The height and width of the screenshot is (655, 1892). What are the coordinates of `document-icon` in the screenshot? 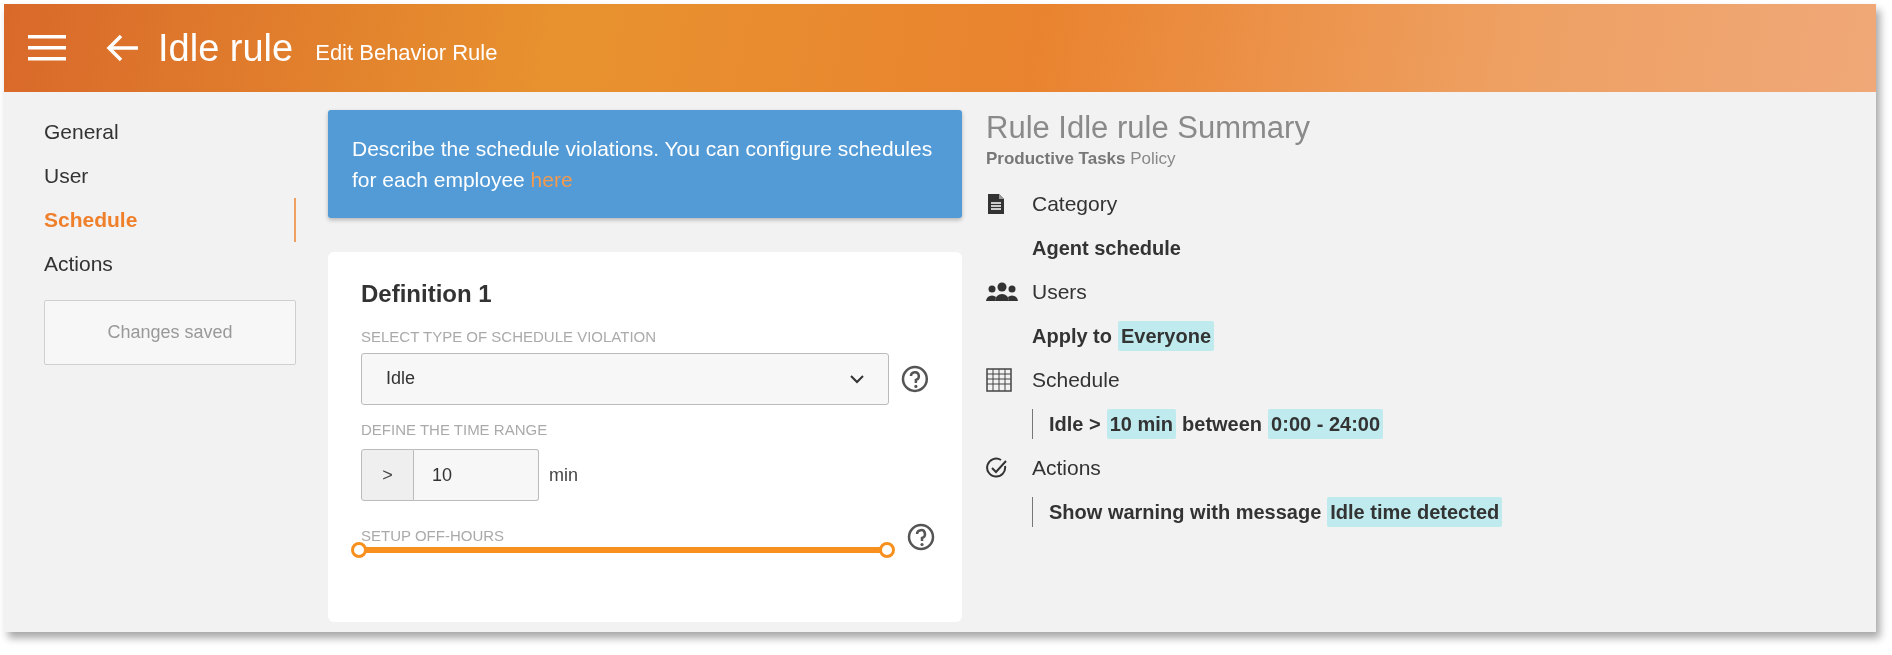 It's located at (996, 203).